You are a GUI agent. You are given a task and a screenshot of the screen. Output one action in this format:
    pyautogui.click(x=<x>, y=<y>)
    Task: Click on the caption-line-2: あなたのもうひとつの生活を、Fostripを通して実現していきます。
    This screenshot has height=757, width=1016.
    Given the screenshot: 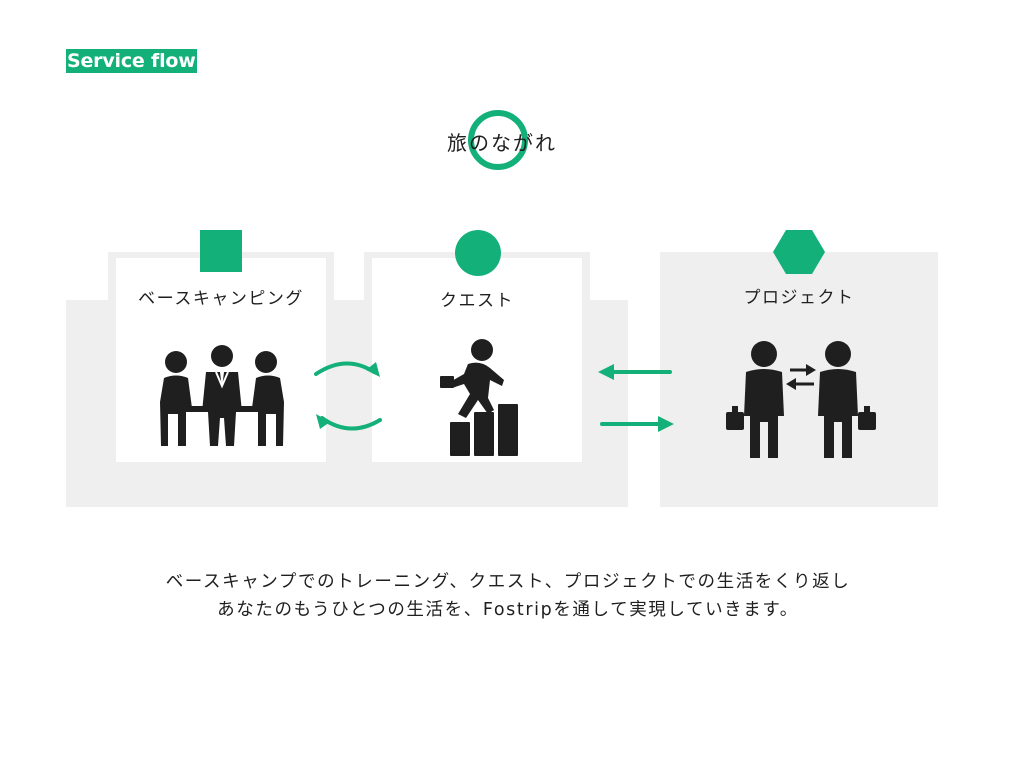 What is the action you would take?
    pyautogui.click(x=508, y=610)
    